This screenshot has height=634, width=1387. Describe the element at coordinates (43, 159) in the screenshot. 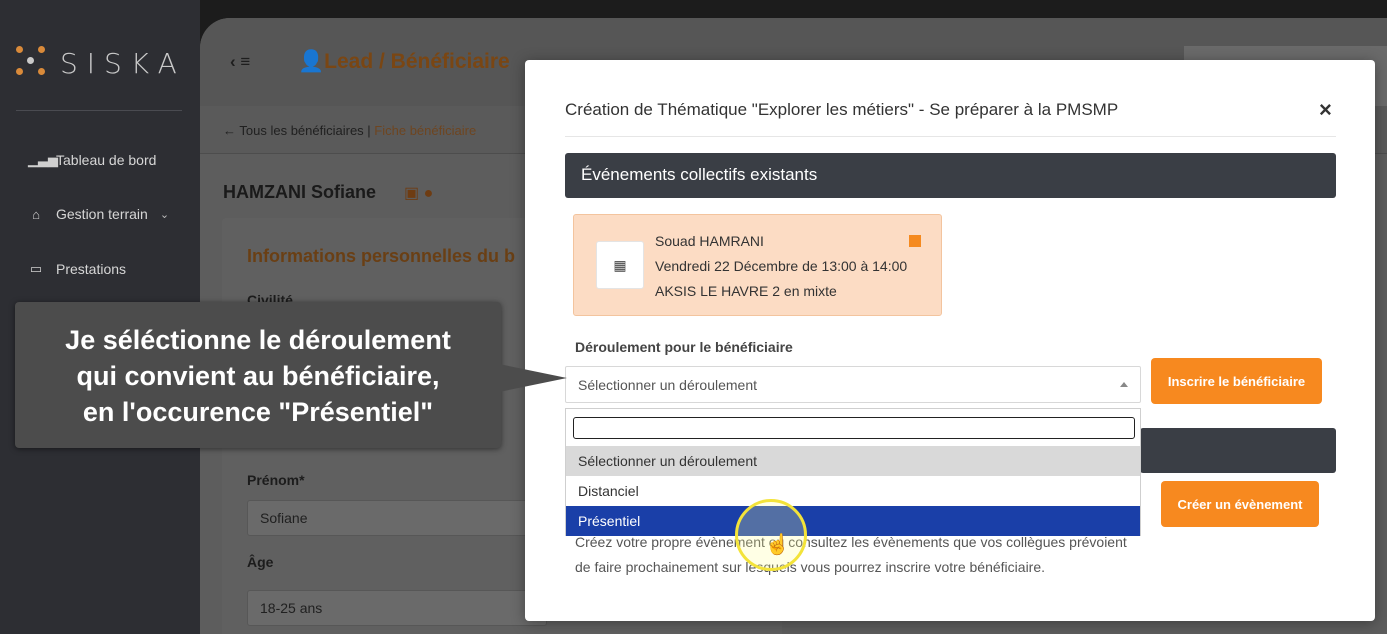

I see `chart-icon: ▁▃▅` at that location.